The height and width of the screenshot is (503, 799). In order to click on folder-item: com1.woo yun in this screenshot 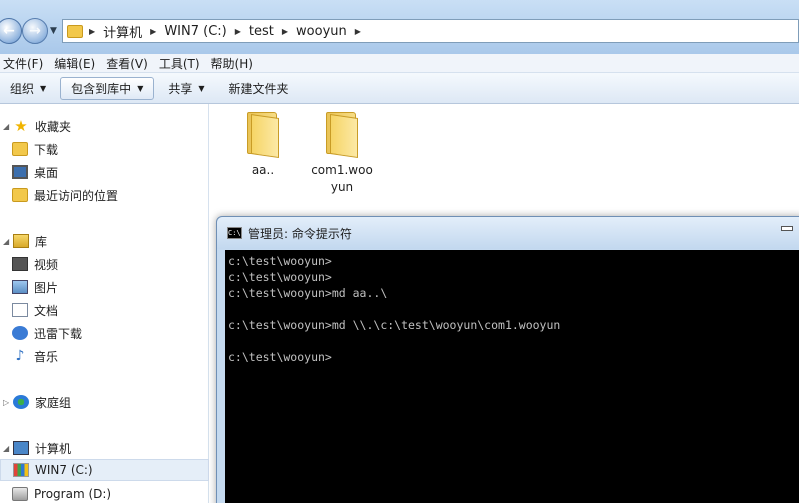, I will do `click(342, 154)`.